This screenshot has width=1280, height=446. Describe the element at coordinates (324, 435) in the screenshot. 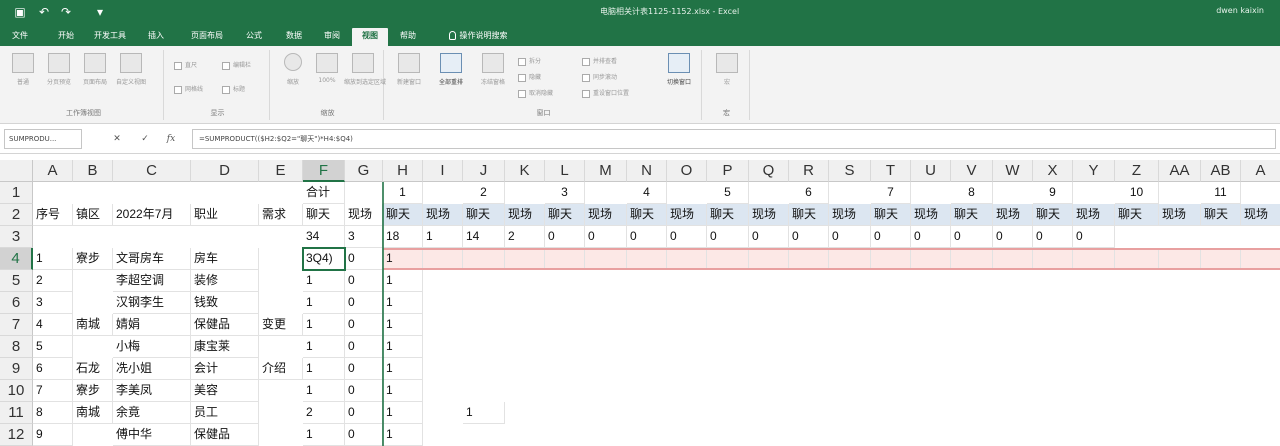

I see `cell-f12: 1` at that location.